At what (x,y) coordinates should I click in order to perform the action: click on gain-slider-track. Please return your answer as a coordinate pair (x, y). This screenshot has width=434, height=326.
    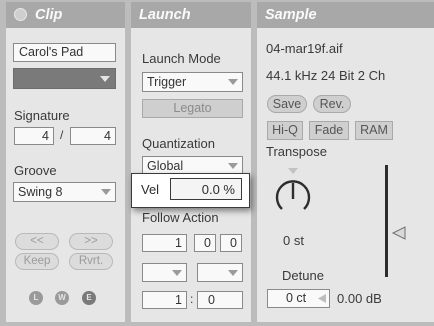
    Looking at the image, I should click on (386, 221).